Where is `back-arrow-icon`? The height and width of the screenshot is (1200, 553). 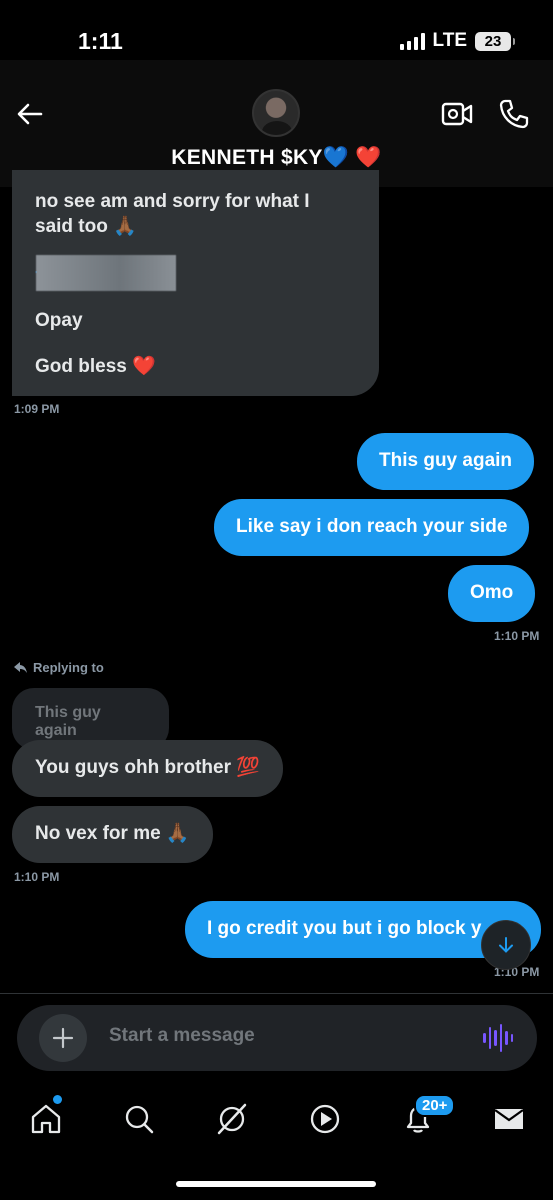
back-arrow-icon is located at coordinates (30, 114).